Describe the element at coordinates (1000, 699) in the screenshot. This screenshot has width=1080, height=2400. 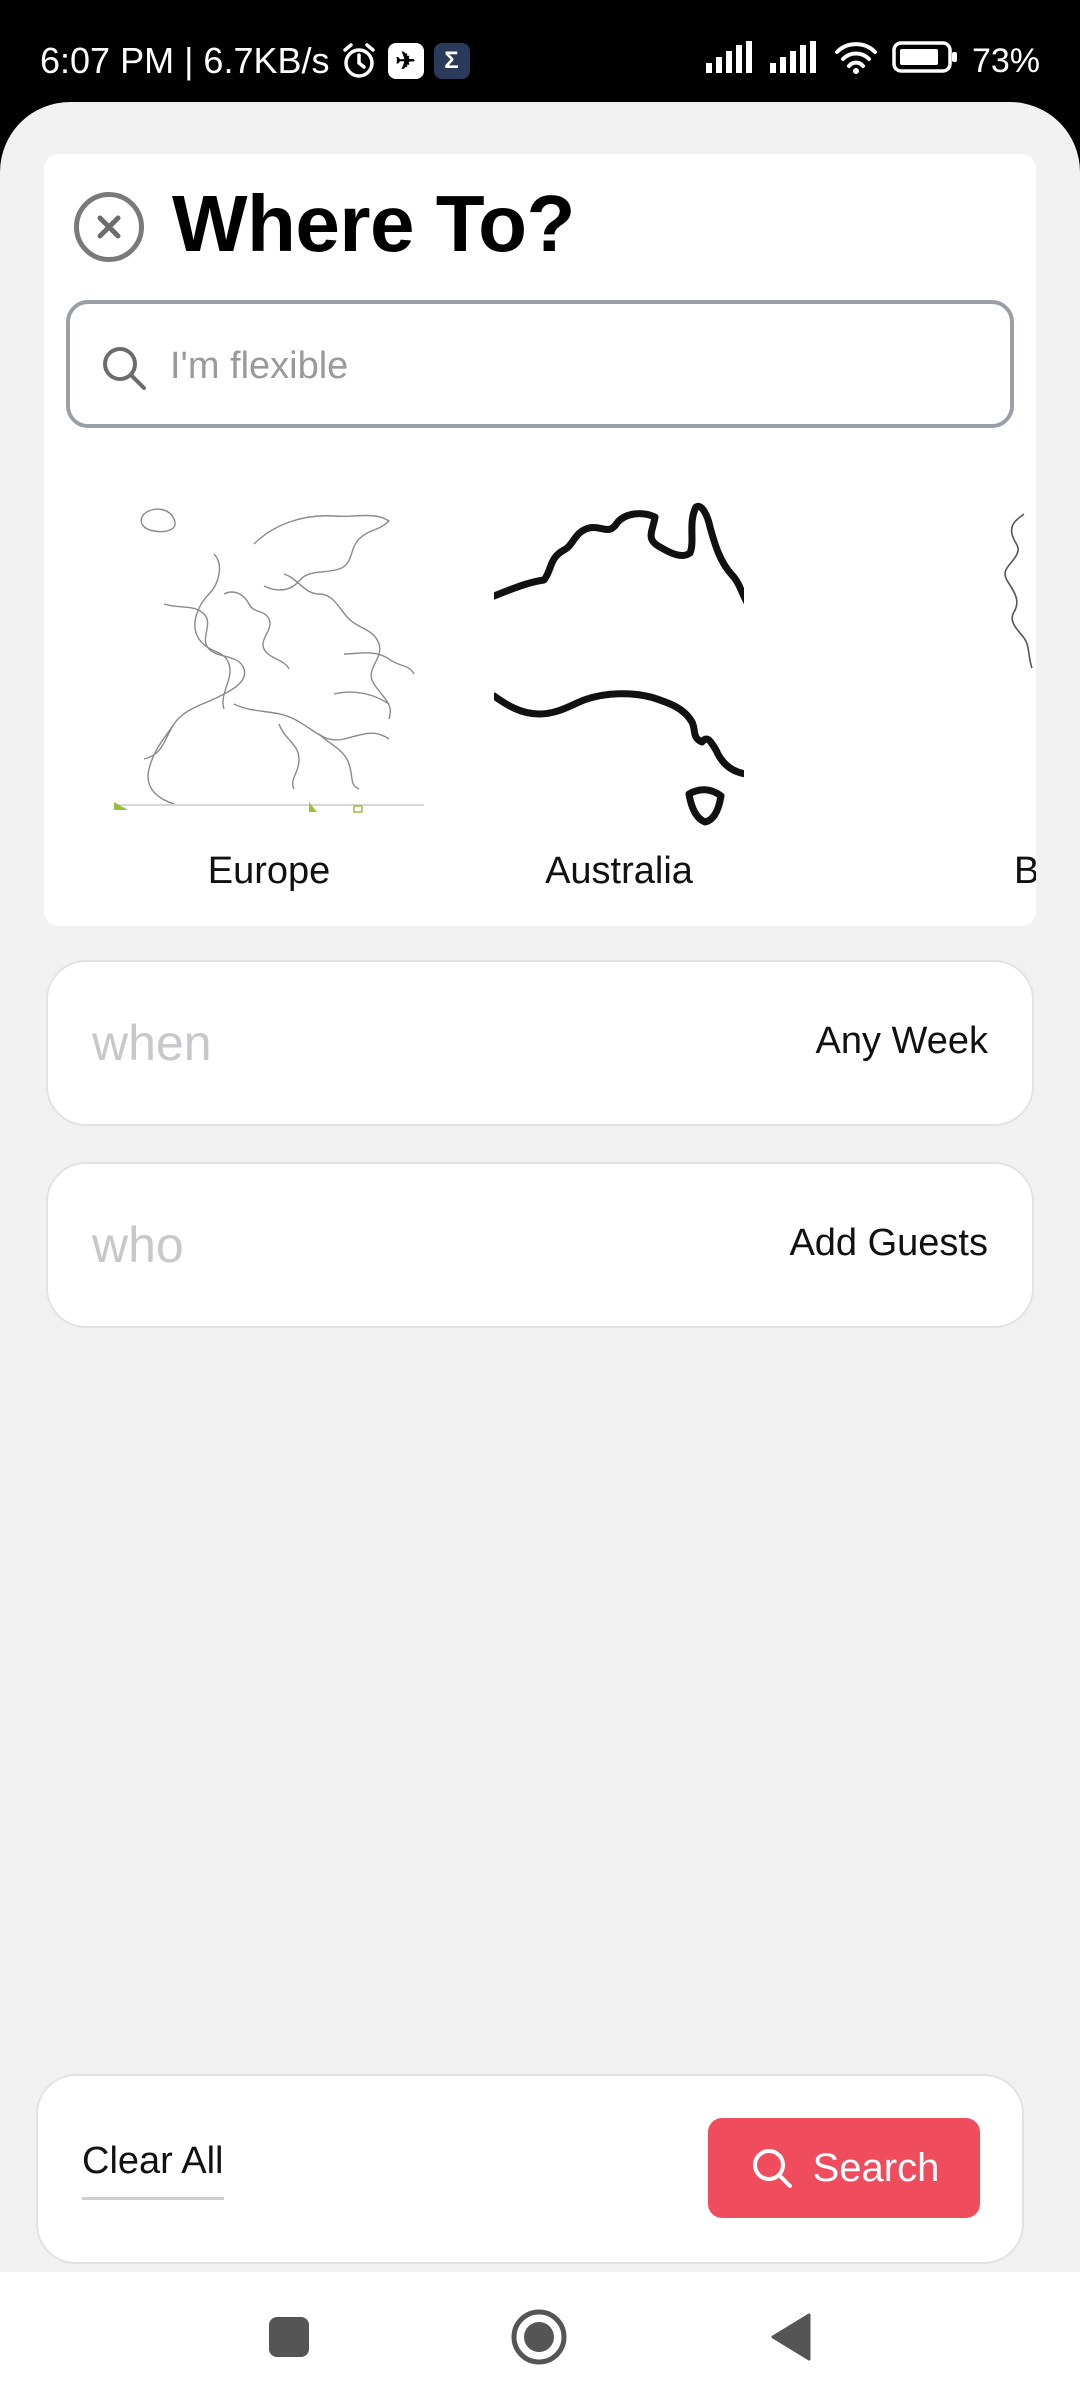
I see `region-partial: Ba` at that location.